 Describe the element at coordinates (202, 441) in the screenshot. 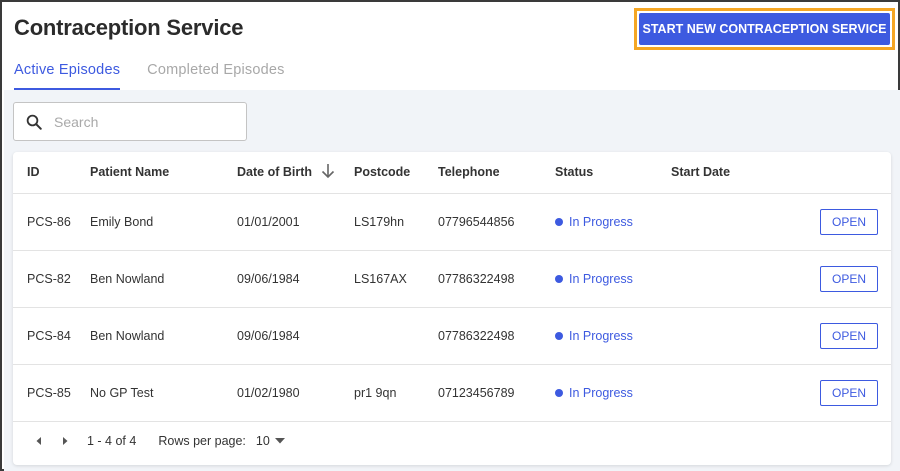

I see `rows-per-page-label: Rows per page:` at that location.